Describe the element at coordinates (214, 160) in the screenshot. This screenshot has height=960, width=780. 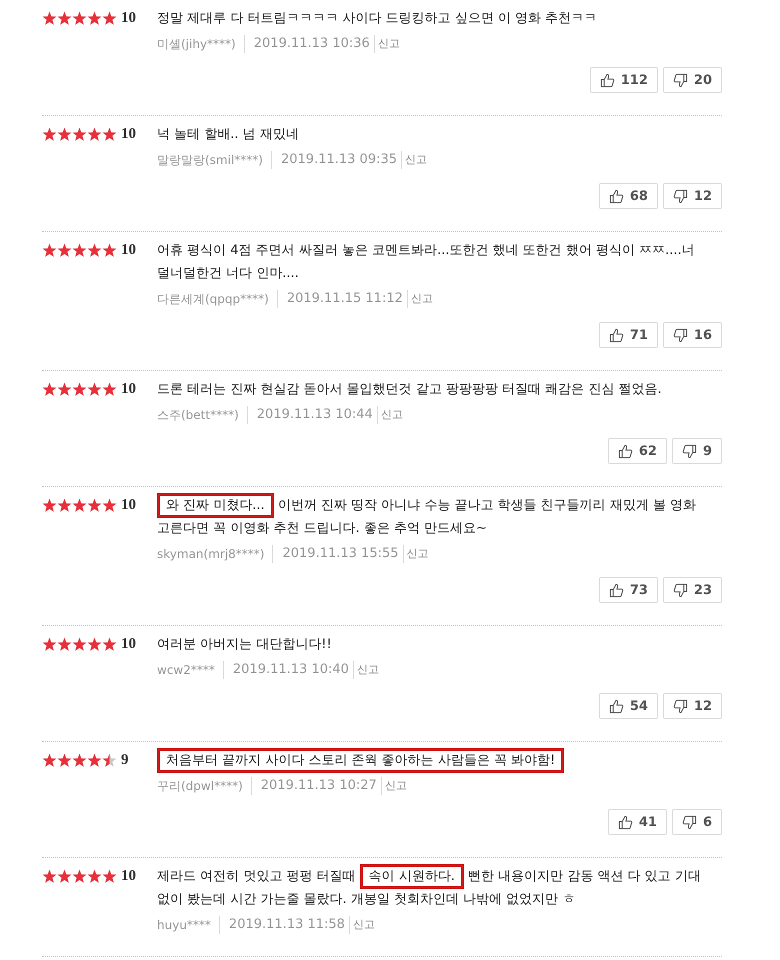
I see `author-name: 말랑말랑(smil****)` at that location.